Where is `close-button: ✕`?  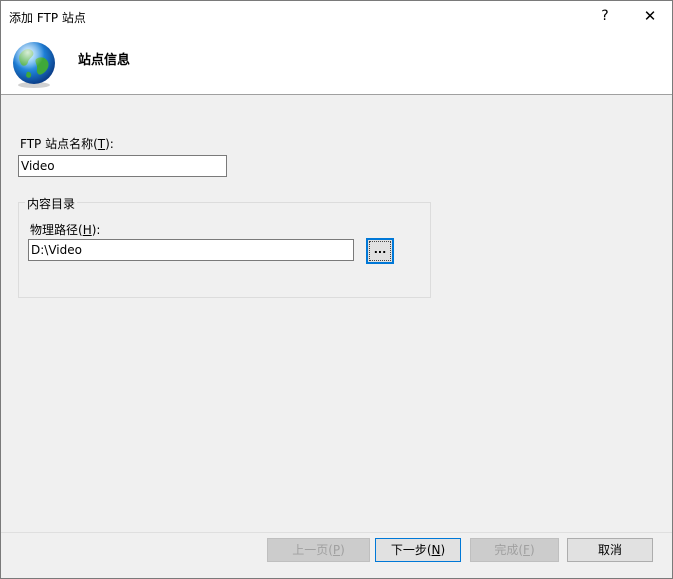 close-button: ✕ is located at coordinates (650, 16).